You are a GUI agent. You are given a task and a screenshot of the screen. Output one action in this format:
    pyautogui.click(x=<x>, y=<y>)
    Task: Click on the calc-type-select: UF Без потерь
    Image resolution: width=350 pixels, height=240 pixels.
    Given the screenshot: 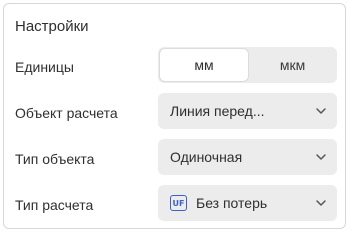 What is the action you would take?
    pyautogui.click(x=247, y=203)
    